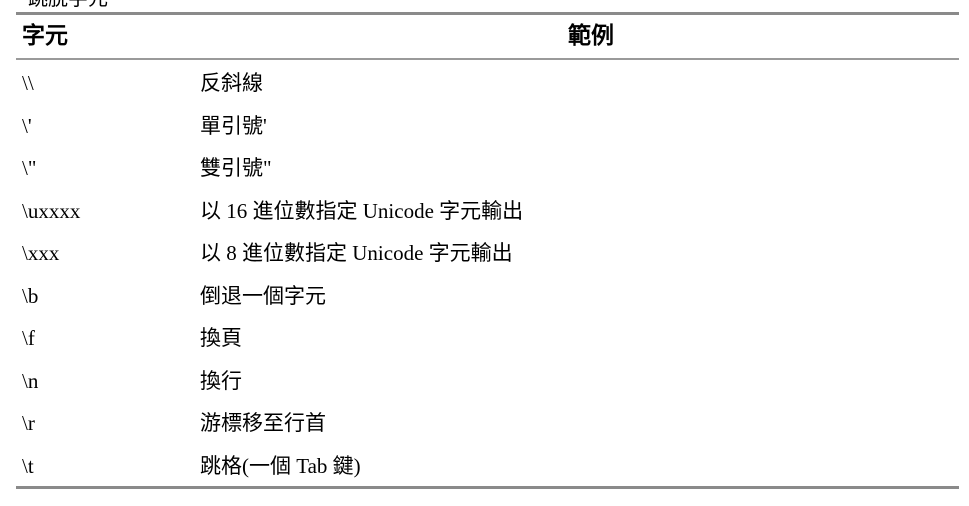 The width and height of the screenshot is (969, 506). Describe the element at coordinates (487, 83) in the screenshot. I see `table-row: \\ 反斜線` at that location.